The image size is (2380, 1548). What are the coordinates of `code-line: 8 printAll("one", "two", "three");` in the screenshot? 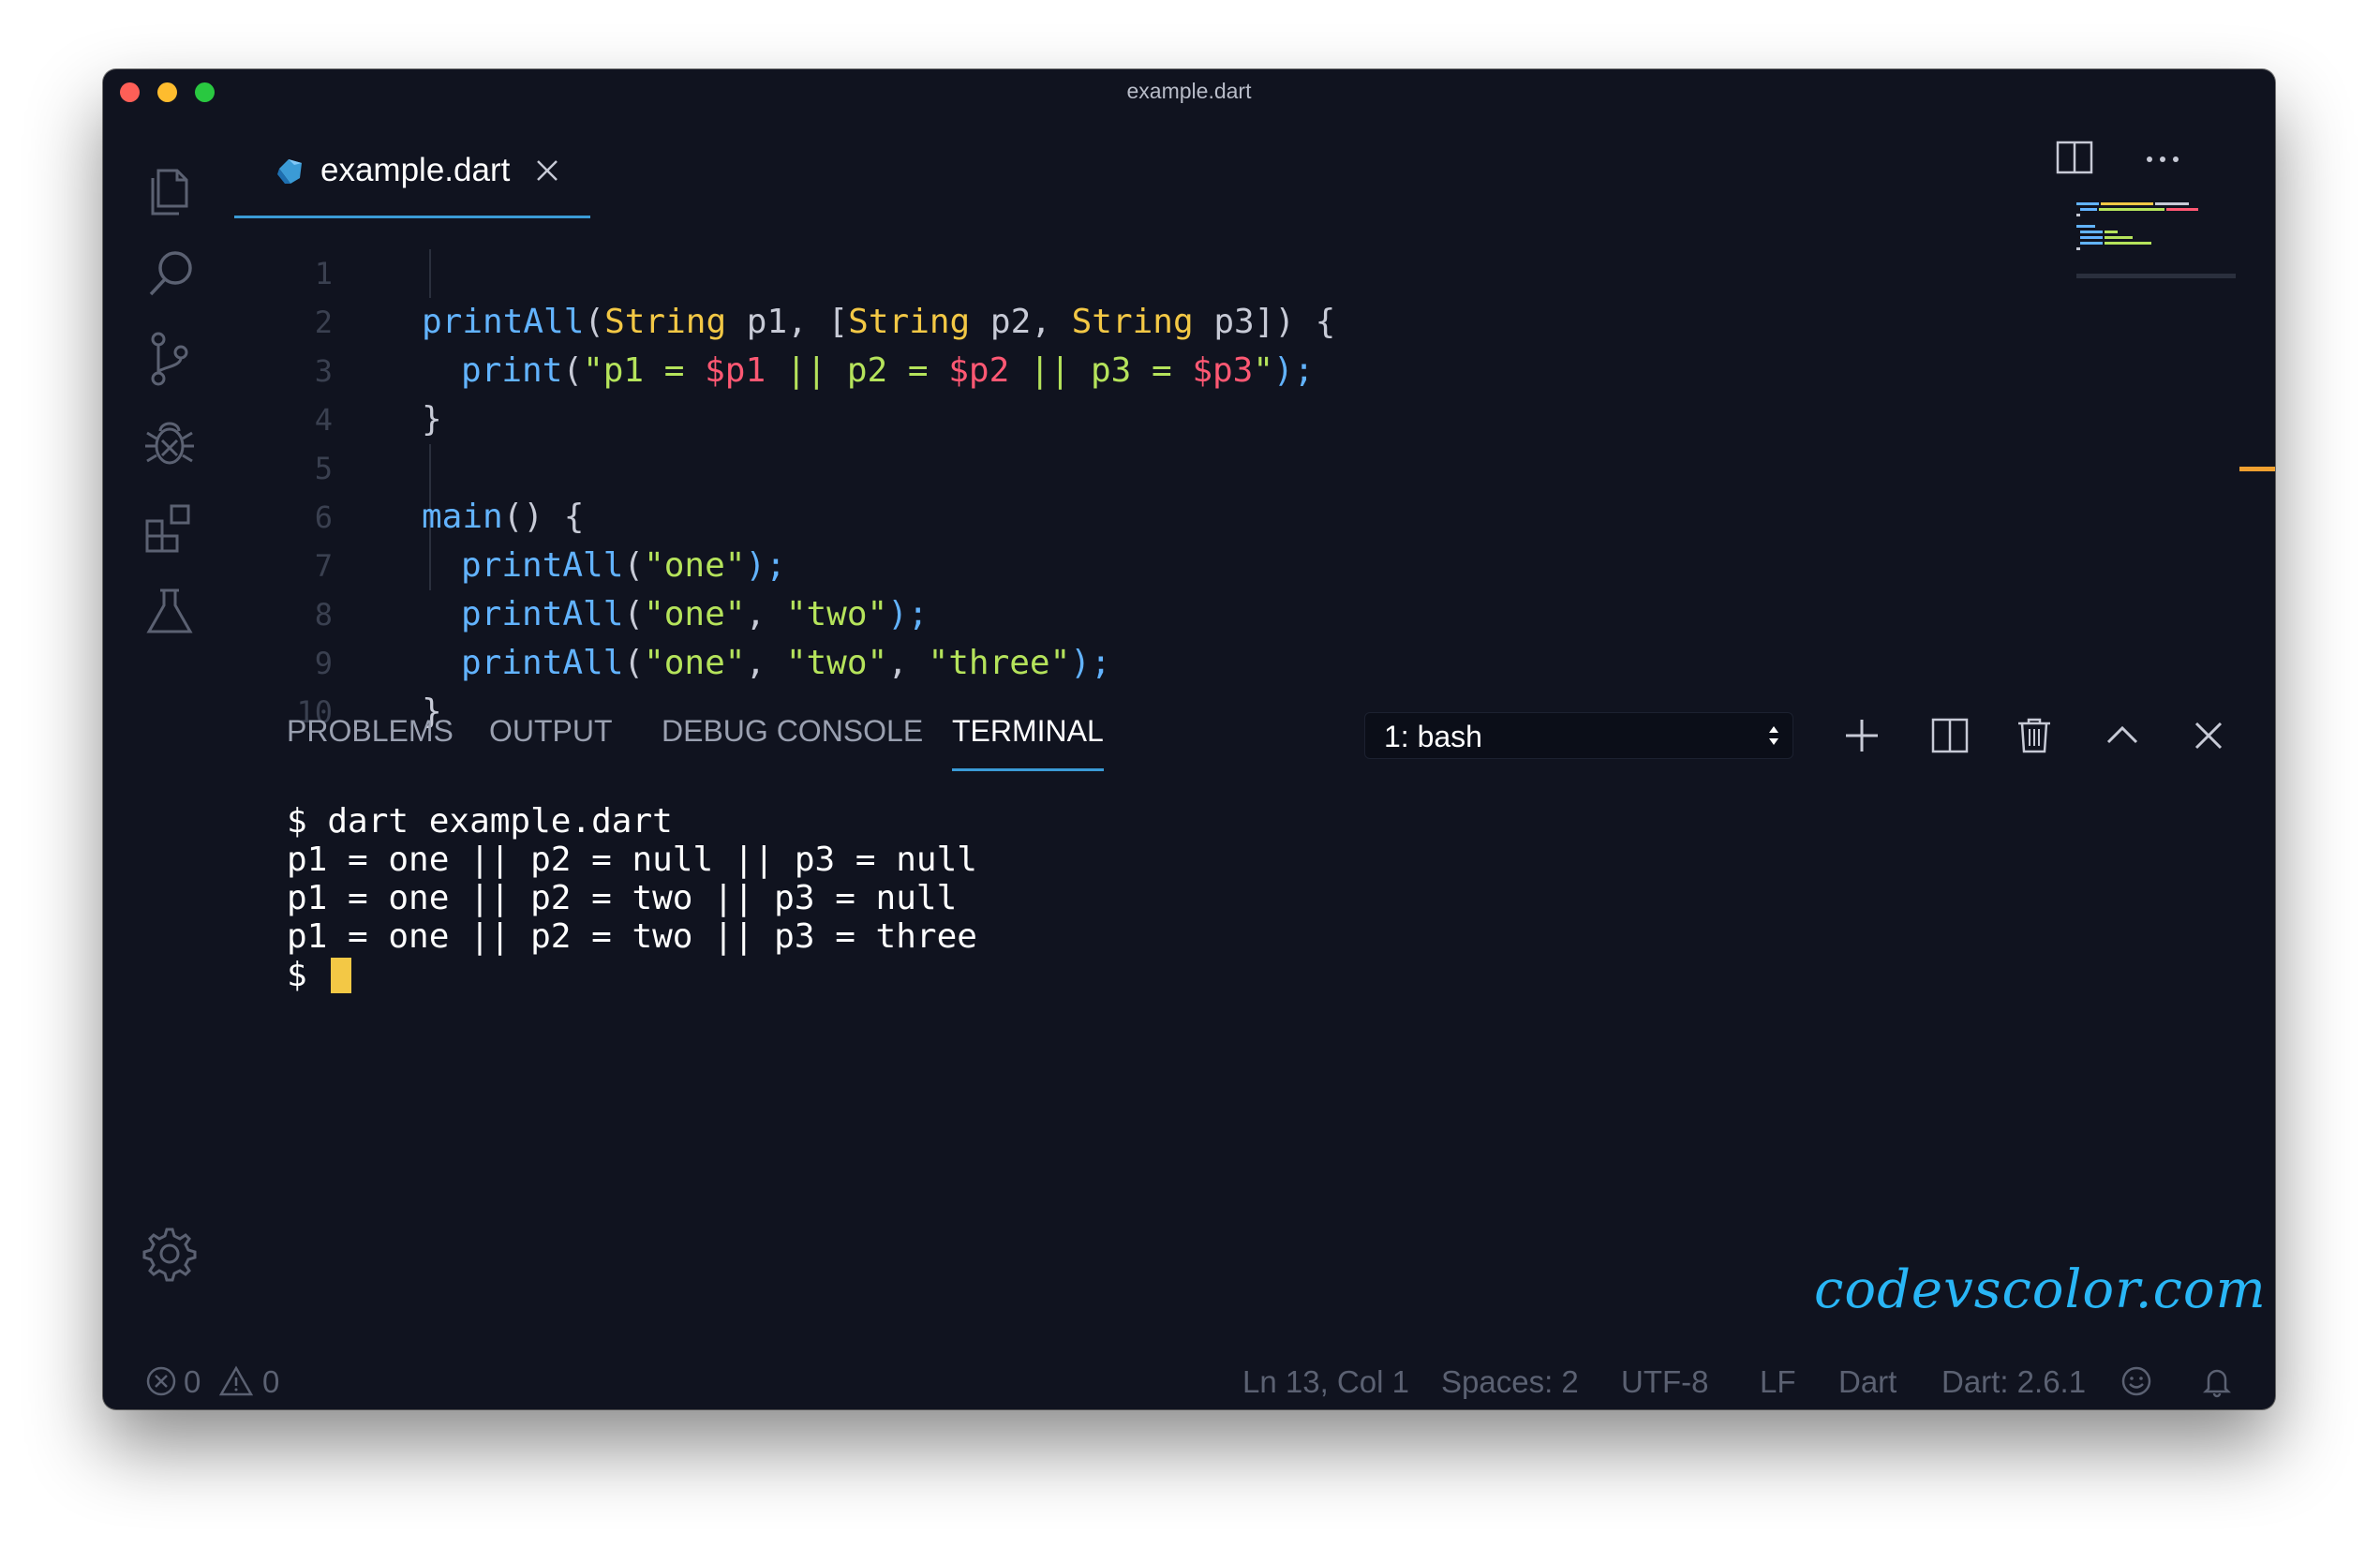 It's located at (696, 612).